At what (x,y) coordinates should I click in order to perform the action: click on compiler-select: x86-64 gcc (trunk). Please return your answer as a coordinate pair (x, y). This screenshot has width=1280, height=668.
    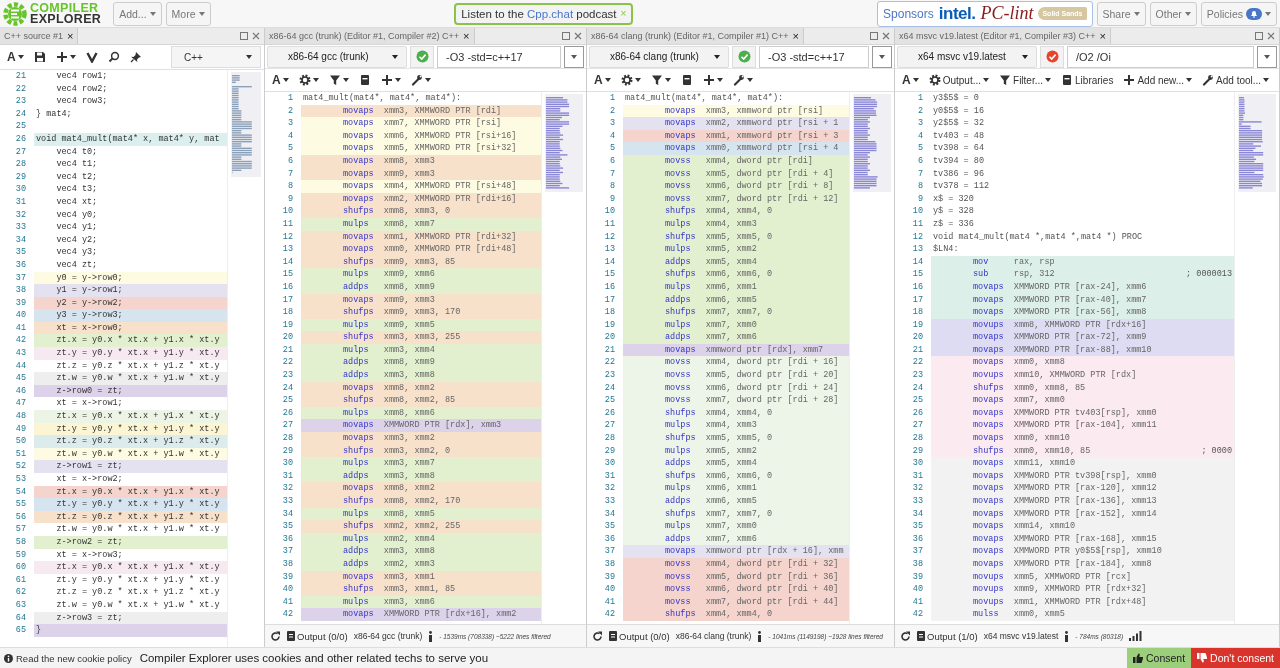
    Looking at the image, I should click on (337, 56).